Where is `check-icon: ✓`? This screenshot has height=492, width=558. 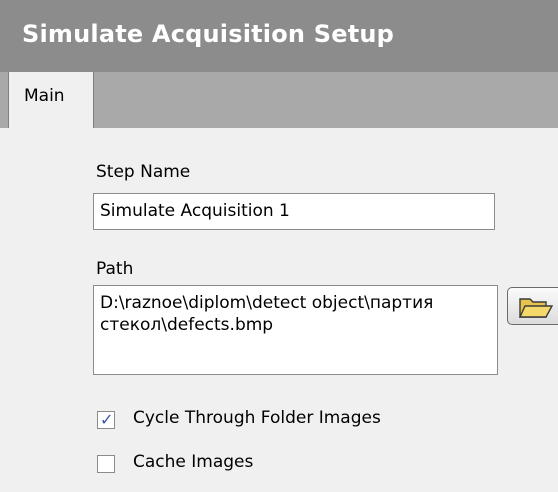
check-icon: ✓ is located at coordinates (107, 419).